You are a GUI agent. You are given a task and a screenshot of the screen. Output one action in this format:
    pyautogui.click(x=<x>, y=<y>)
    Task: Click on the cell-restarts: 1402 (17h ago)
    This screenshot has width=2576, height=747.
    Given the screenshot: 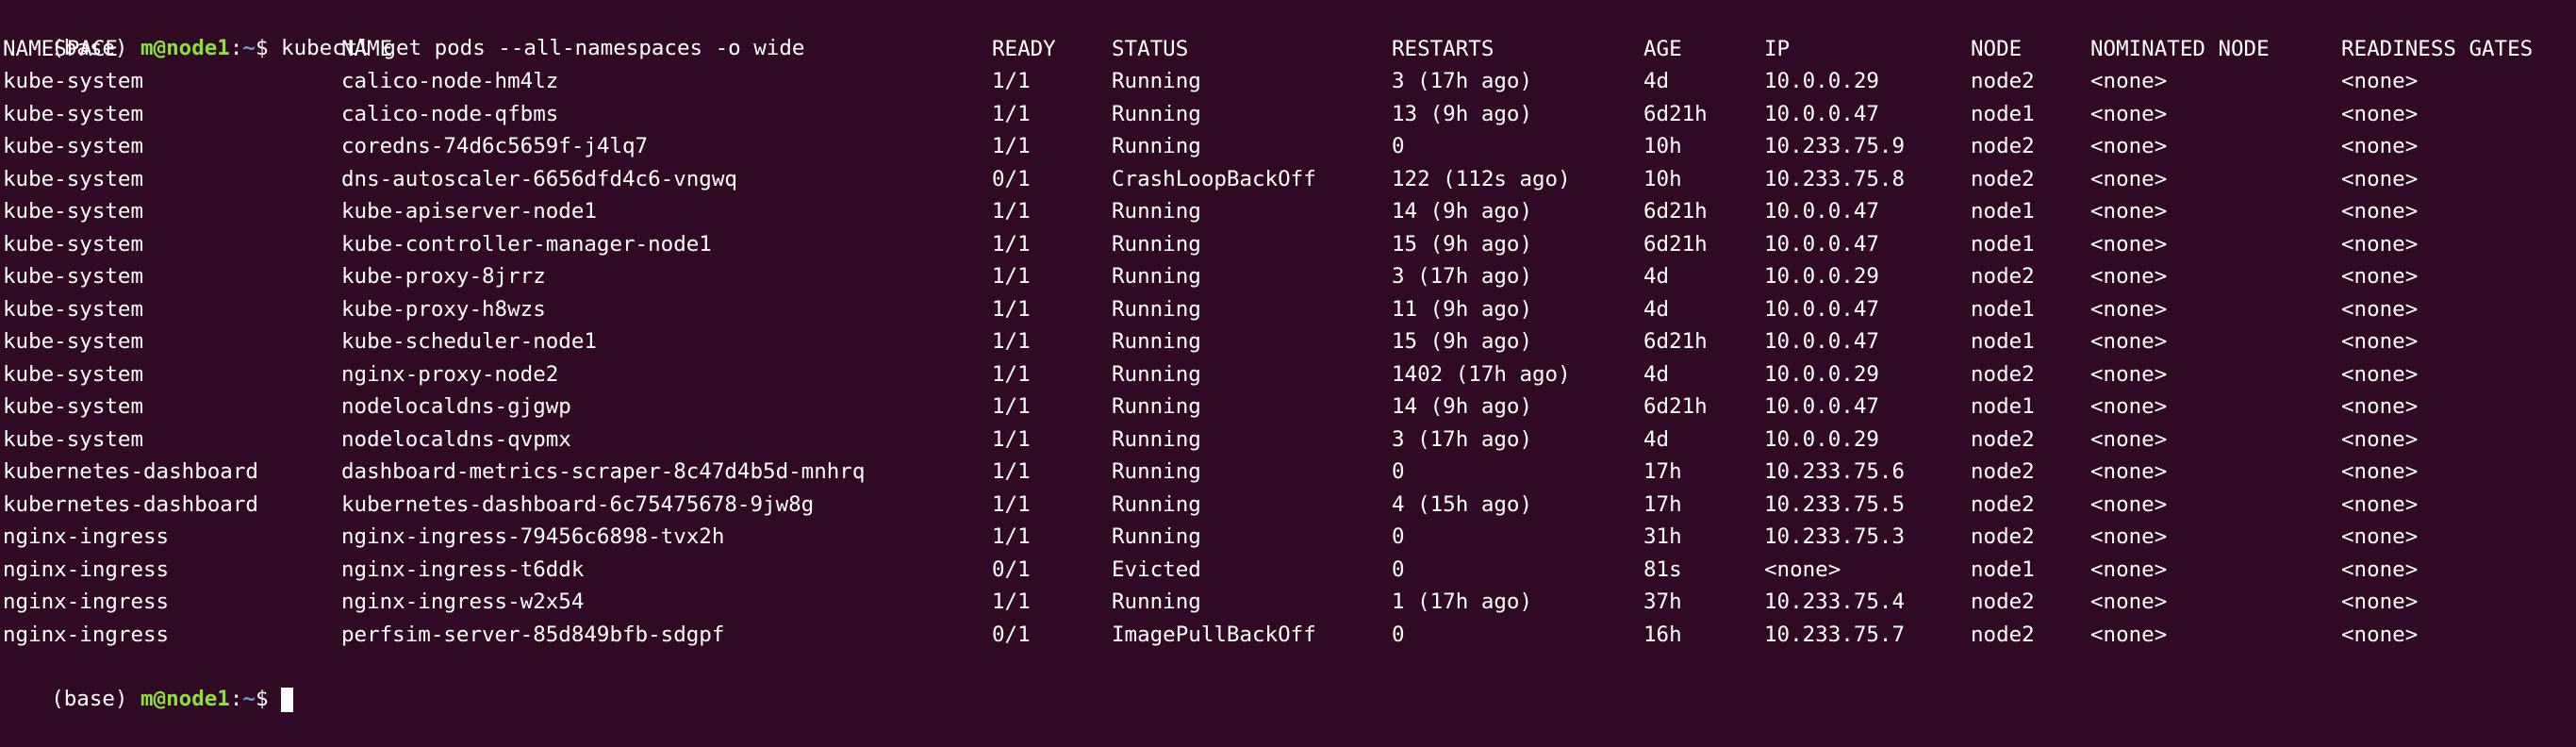 What is the action you would take?
    pyautogui.click(x=1481, y=374)
    